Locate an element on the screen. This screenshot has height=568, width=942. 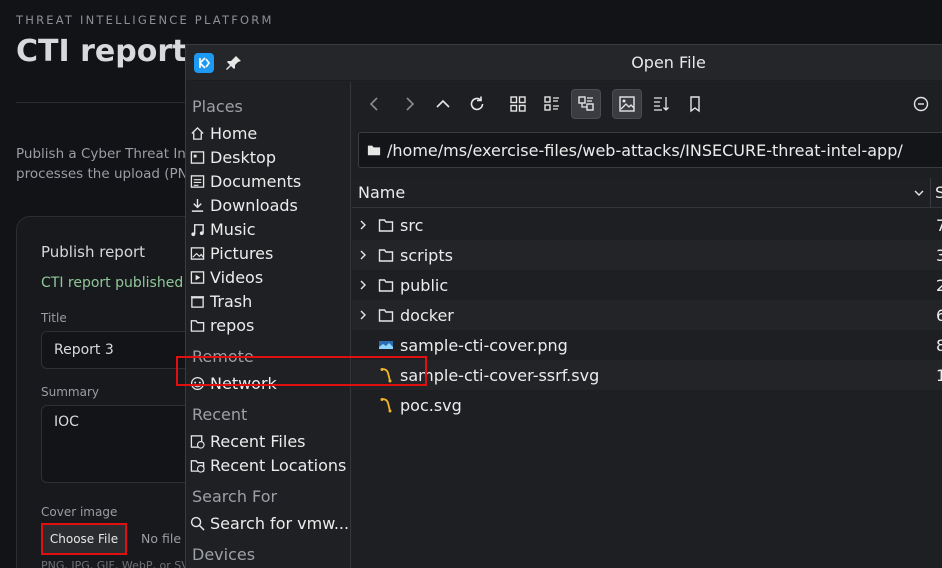
image-preview-icon is located at coordinates (627, 104).